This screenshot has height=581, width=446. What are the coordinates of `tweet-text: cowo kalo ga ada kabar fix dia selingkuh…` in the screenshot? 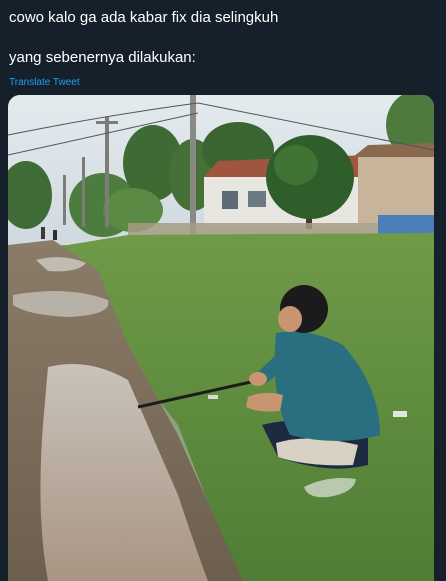 It's located at (144, 37).